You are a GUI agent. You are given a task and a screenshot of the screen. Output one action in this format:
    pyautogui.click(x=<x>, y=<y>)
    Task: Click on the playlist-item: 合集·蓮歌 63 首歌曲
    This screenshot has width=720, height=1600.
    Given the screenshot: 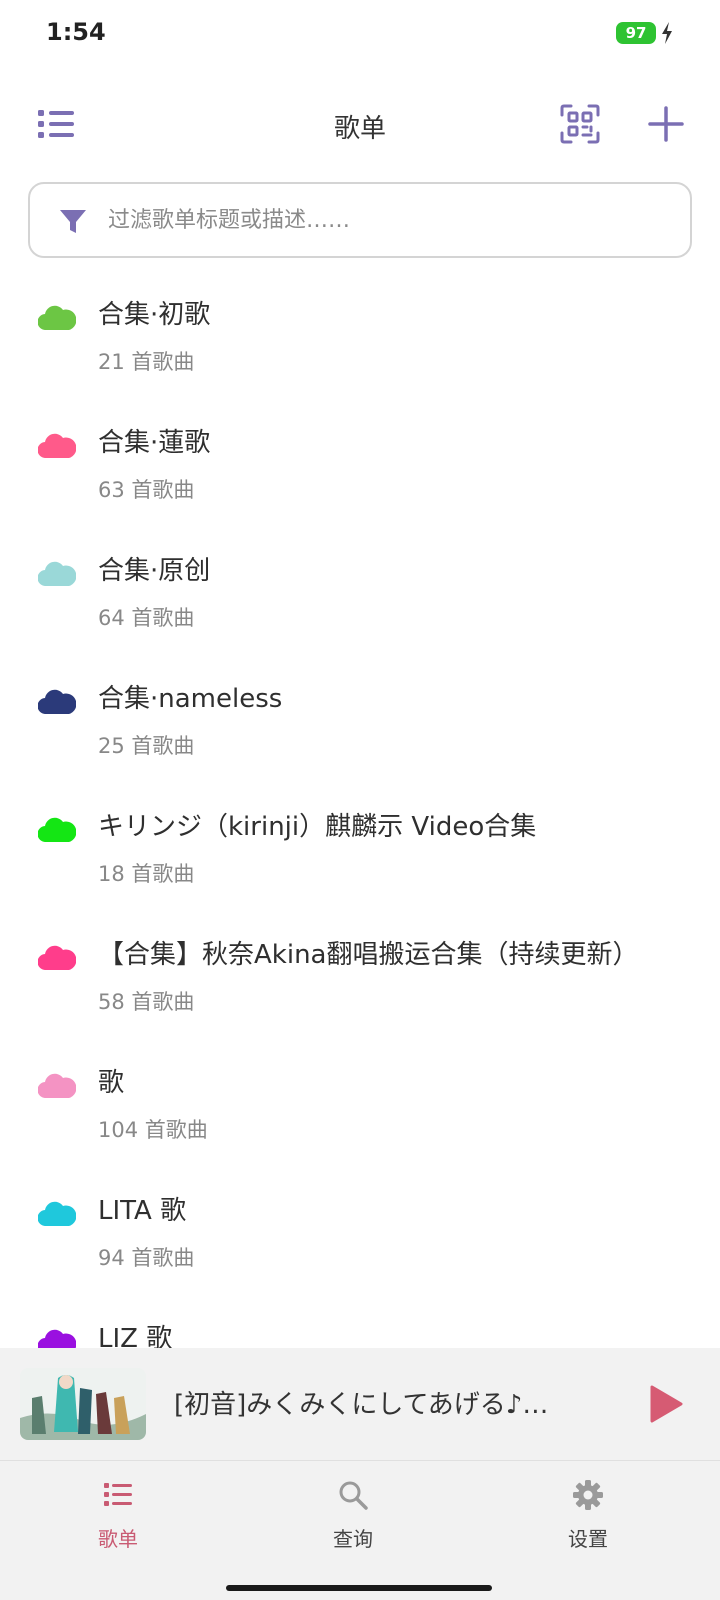 What is the action you would take?
    pyautogui.click(x=360, y=456)
    